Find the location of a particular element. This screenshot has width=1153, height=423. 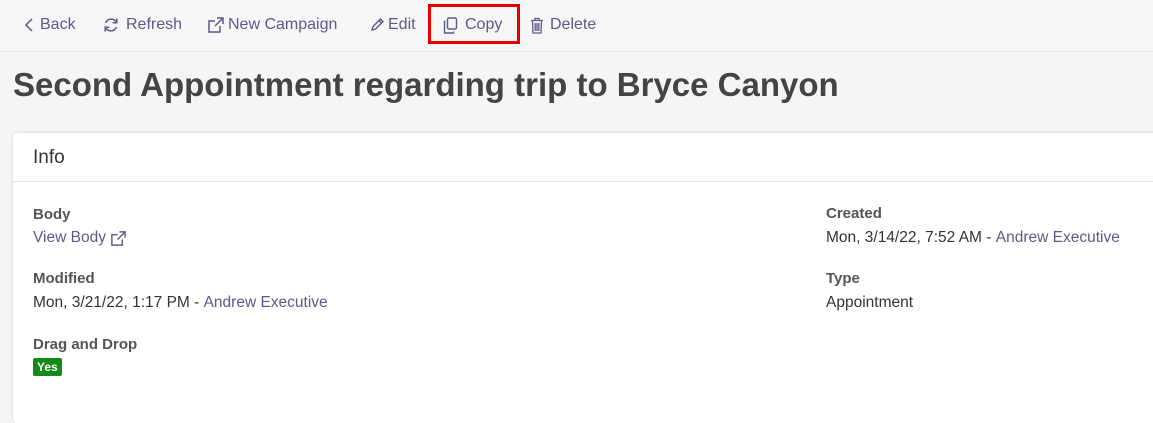

modified-label: Modified is located at coordinates (64, 278).